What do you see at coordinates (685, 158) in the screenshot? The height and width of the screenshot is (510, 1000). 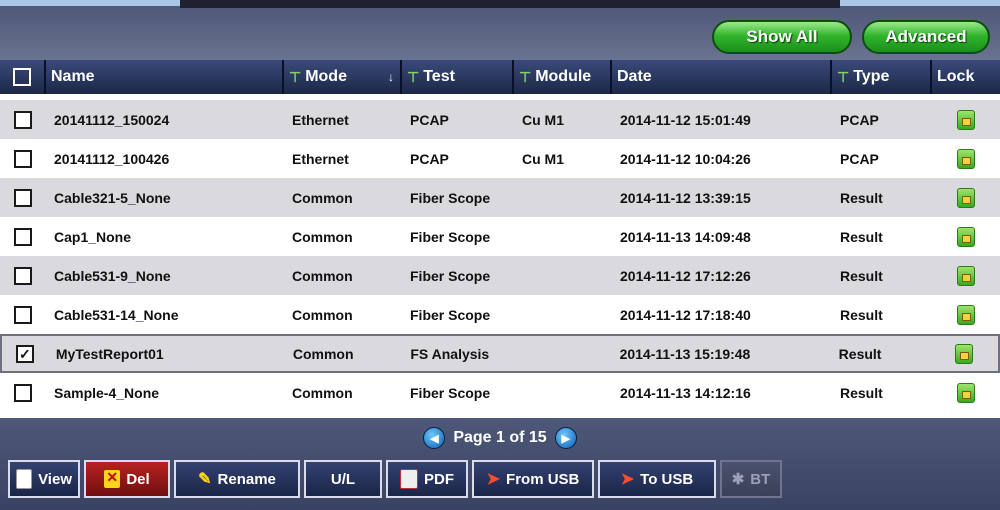 I see `cell-date: 2014-11-12 10:04:26` at bounding box center [685, 158].